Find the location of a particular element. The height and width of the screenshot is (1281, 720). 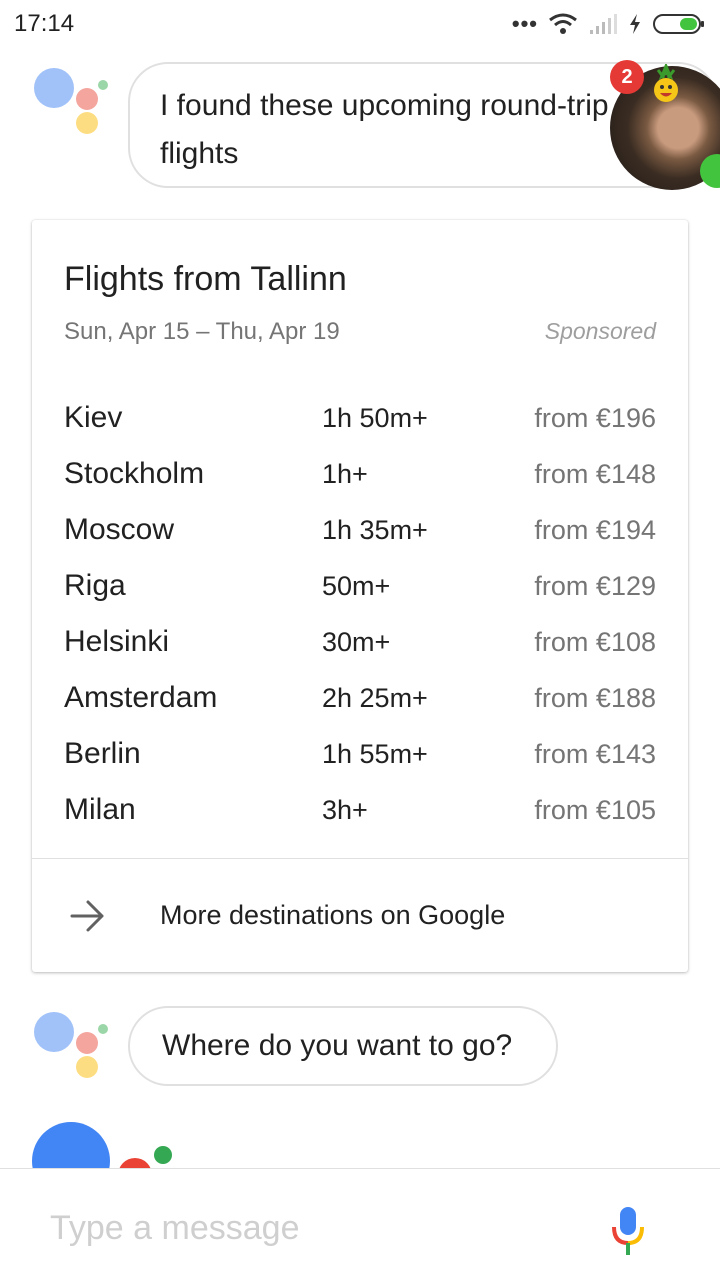

more-destinations-label: More destinations on Google is located at coordinates (333, 915).